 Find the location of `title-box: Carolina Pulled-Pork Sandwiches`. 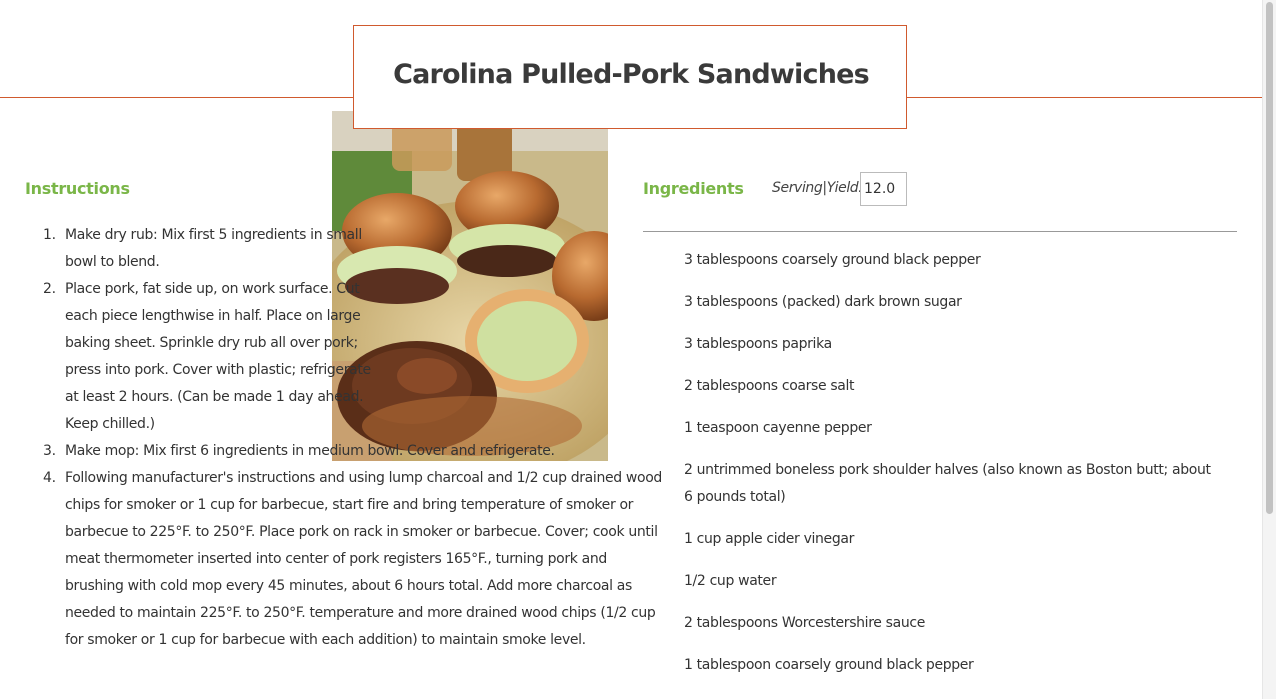

title-box: Carolina Pulled-Pork Sandwiches is located at coordinates (630, 77).